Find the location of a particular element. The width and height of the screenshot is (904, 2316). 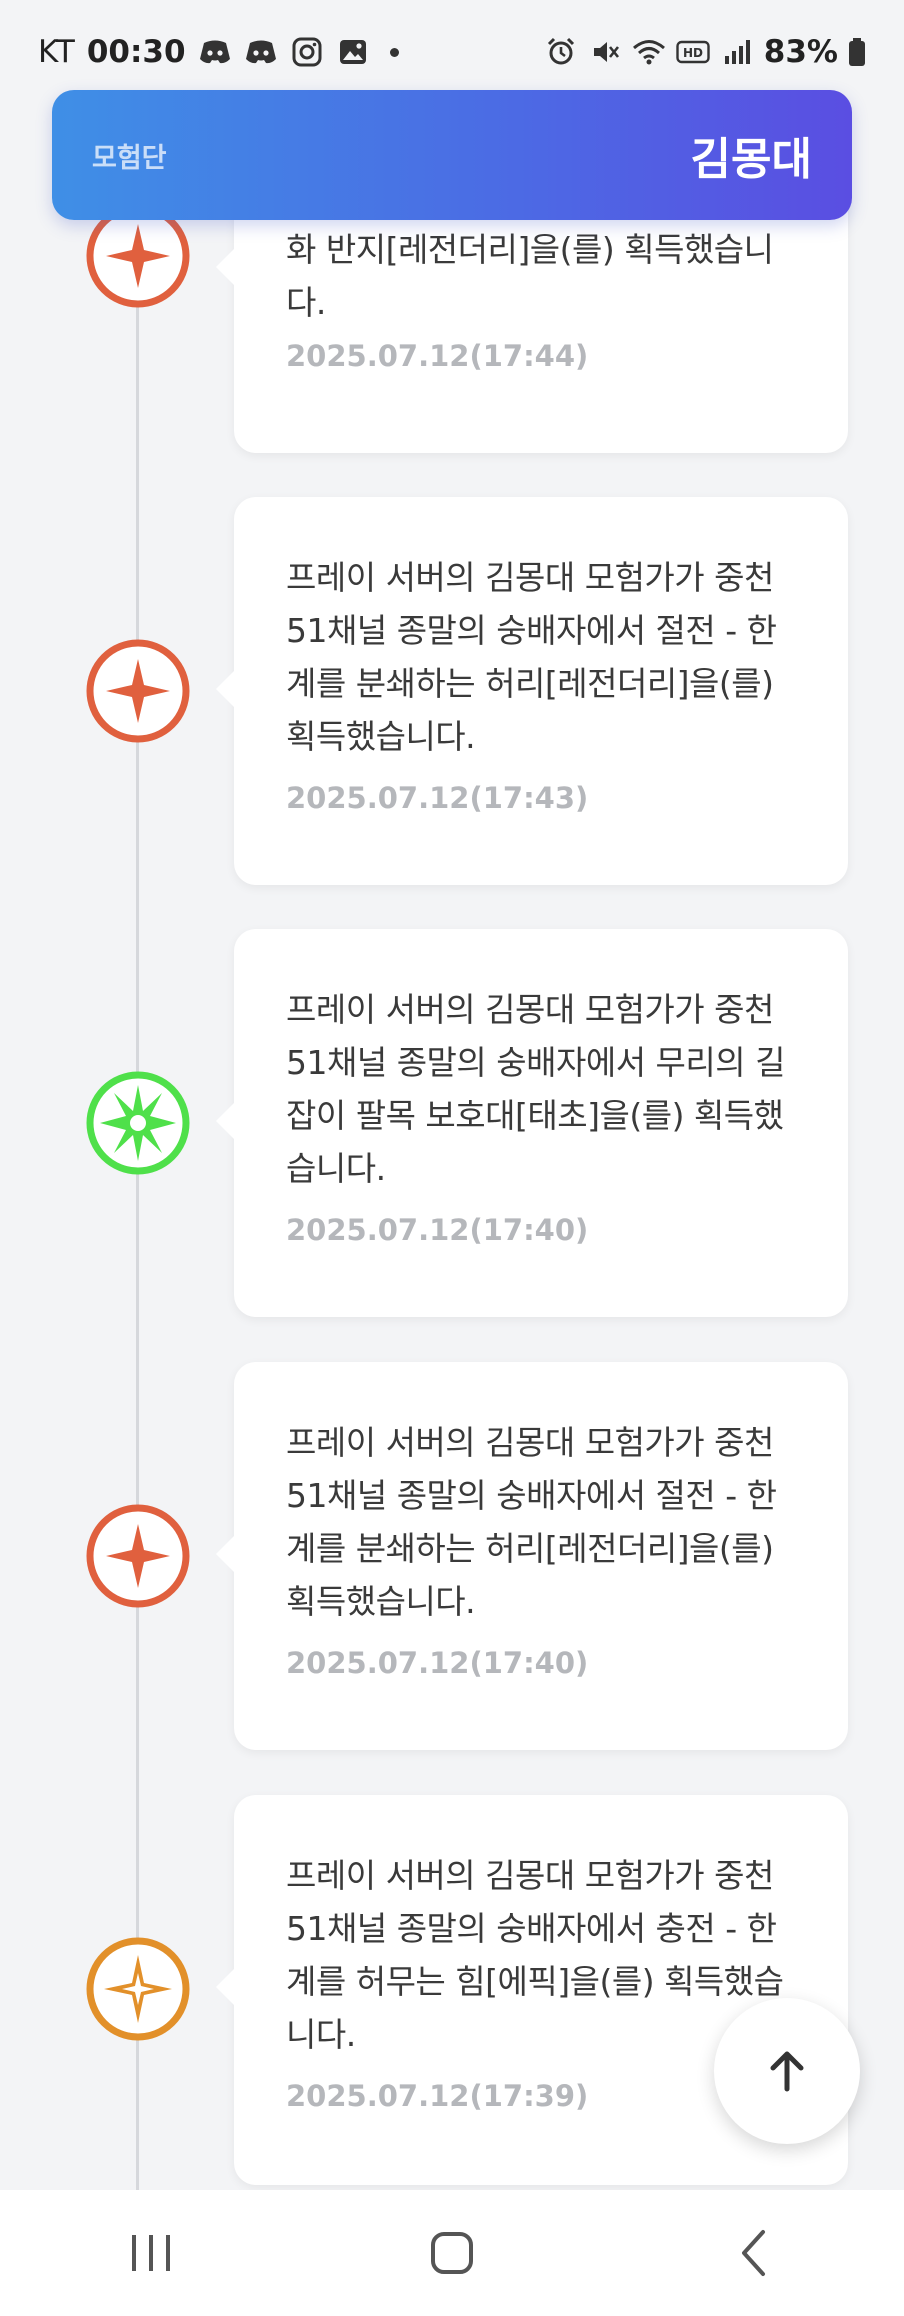

header-title: 김몽대 is located at coordinates (751, 159).